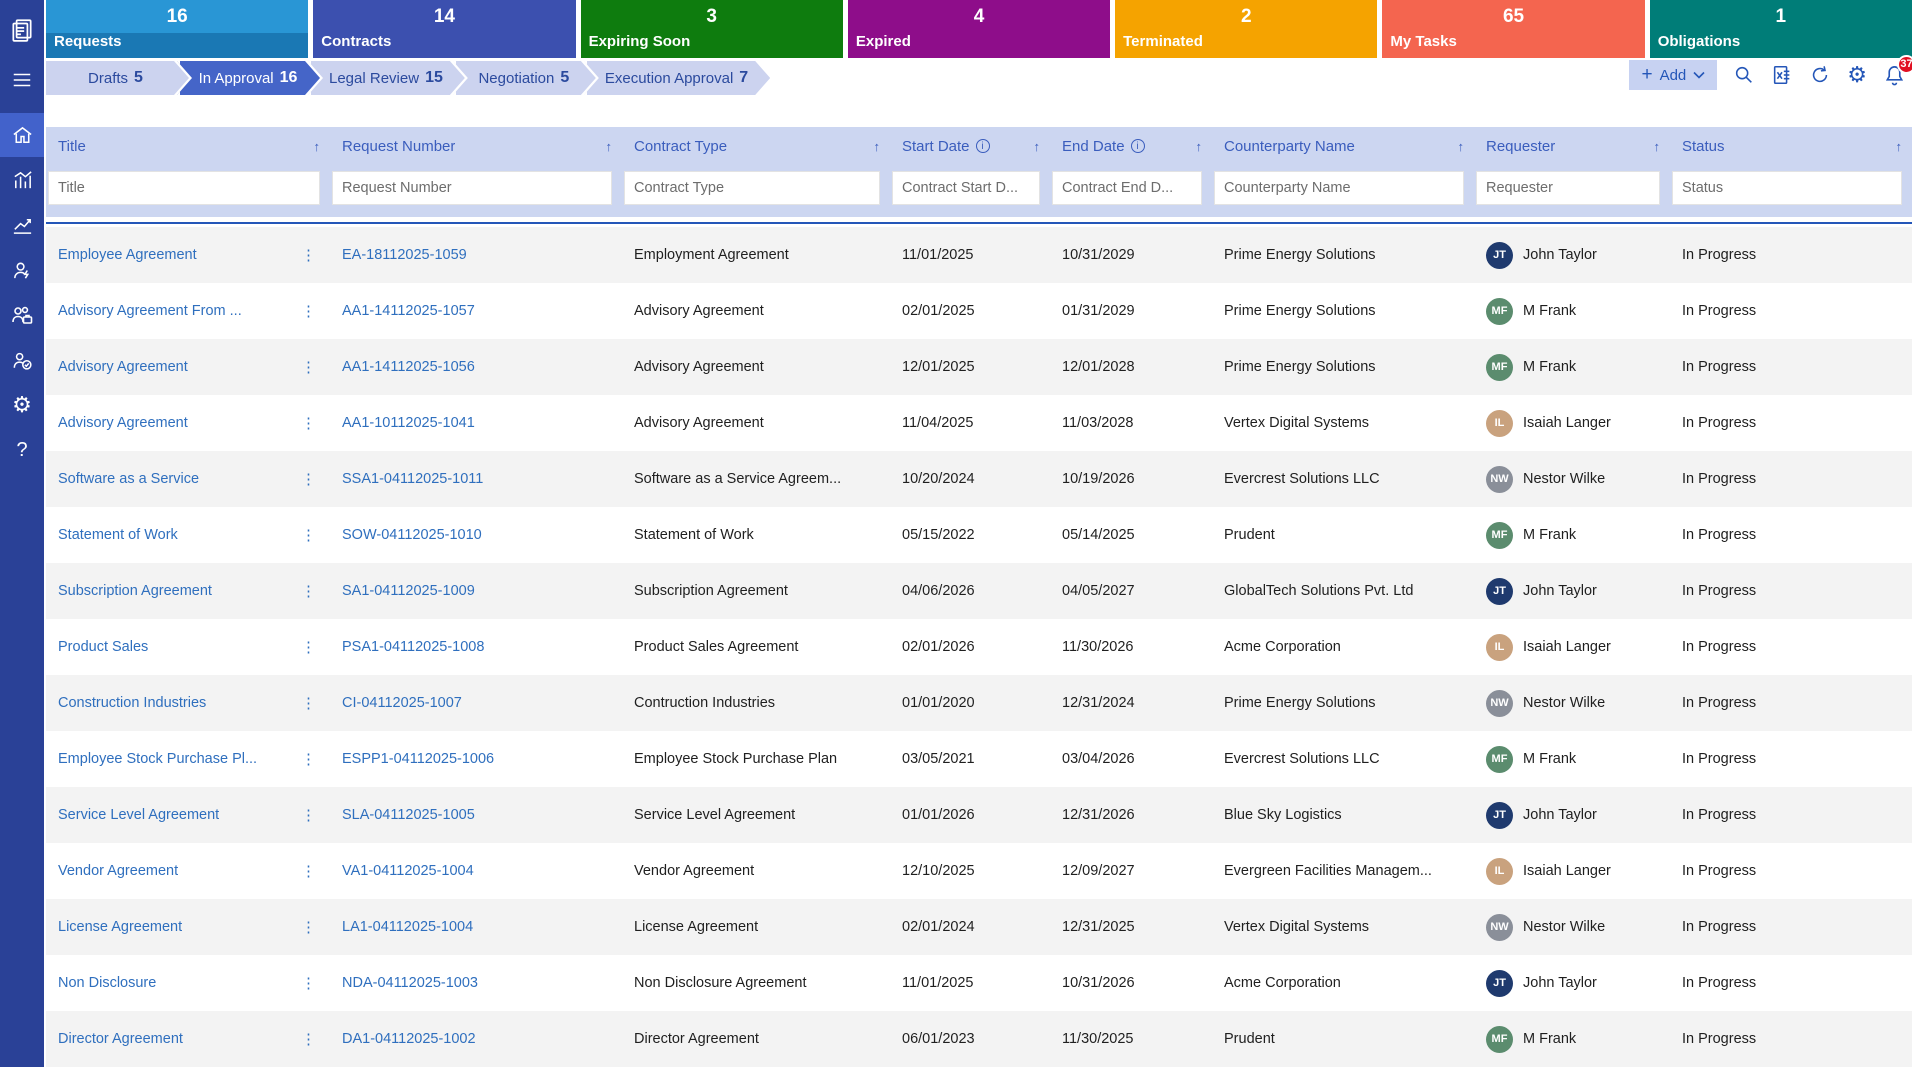  I want to click on stage-drafts: Drafts 5, so click(117, 78).